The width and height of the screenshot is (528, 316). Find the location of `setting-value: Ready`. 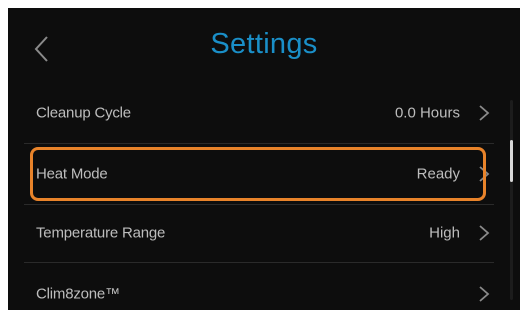

setting-value: Ready is located at coordinates (438, 174).